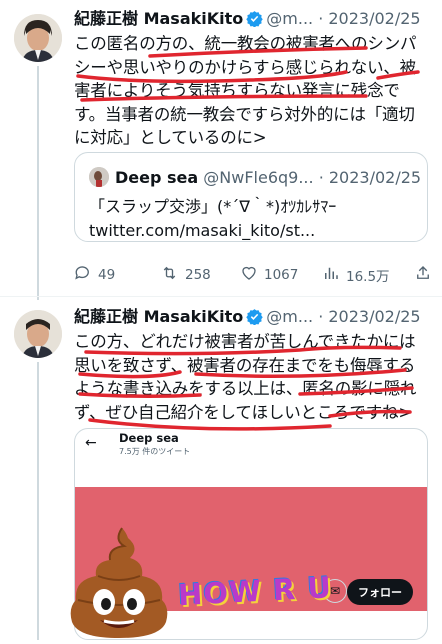  Describe the element at coordinates (368, 277) in the screenshot. I see `view-count: 16.5万` at that location.